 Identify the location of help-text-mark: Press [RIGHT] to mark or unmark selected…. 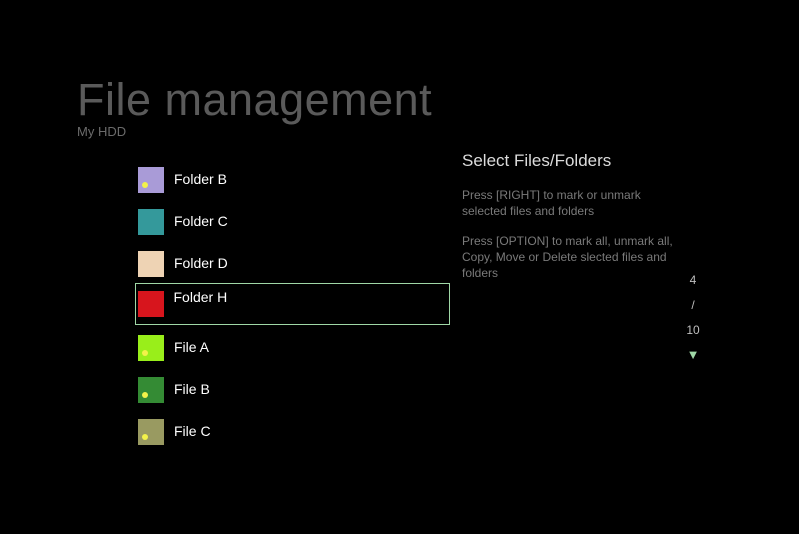
(551, 203).